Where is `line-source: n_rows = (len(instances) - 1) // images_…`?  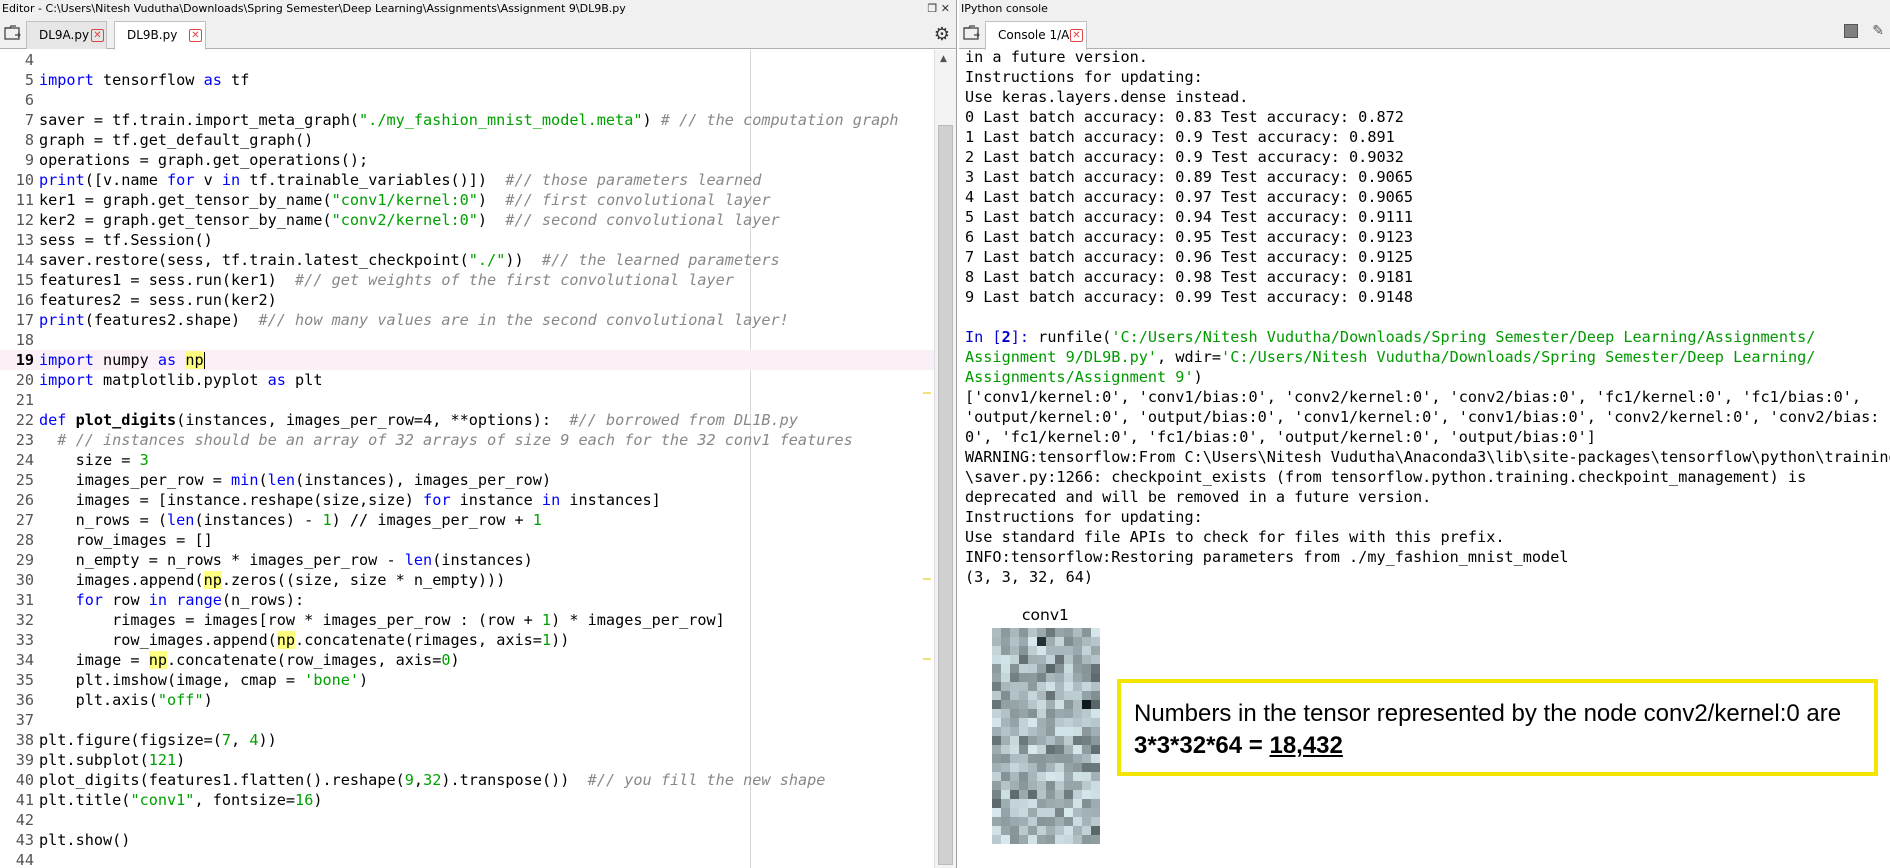 line-source: n_rows = (len(instances) - 1) // images_… is located at coordinates (290, 520).